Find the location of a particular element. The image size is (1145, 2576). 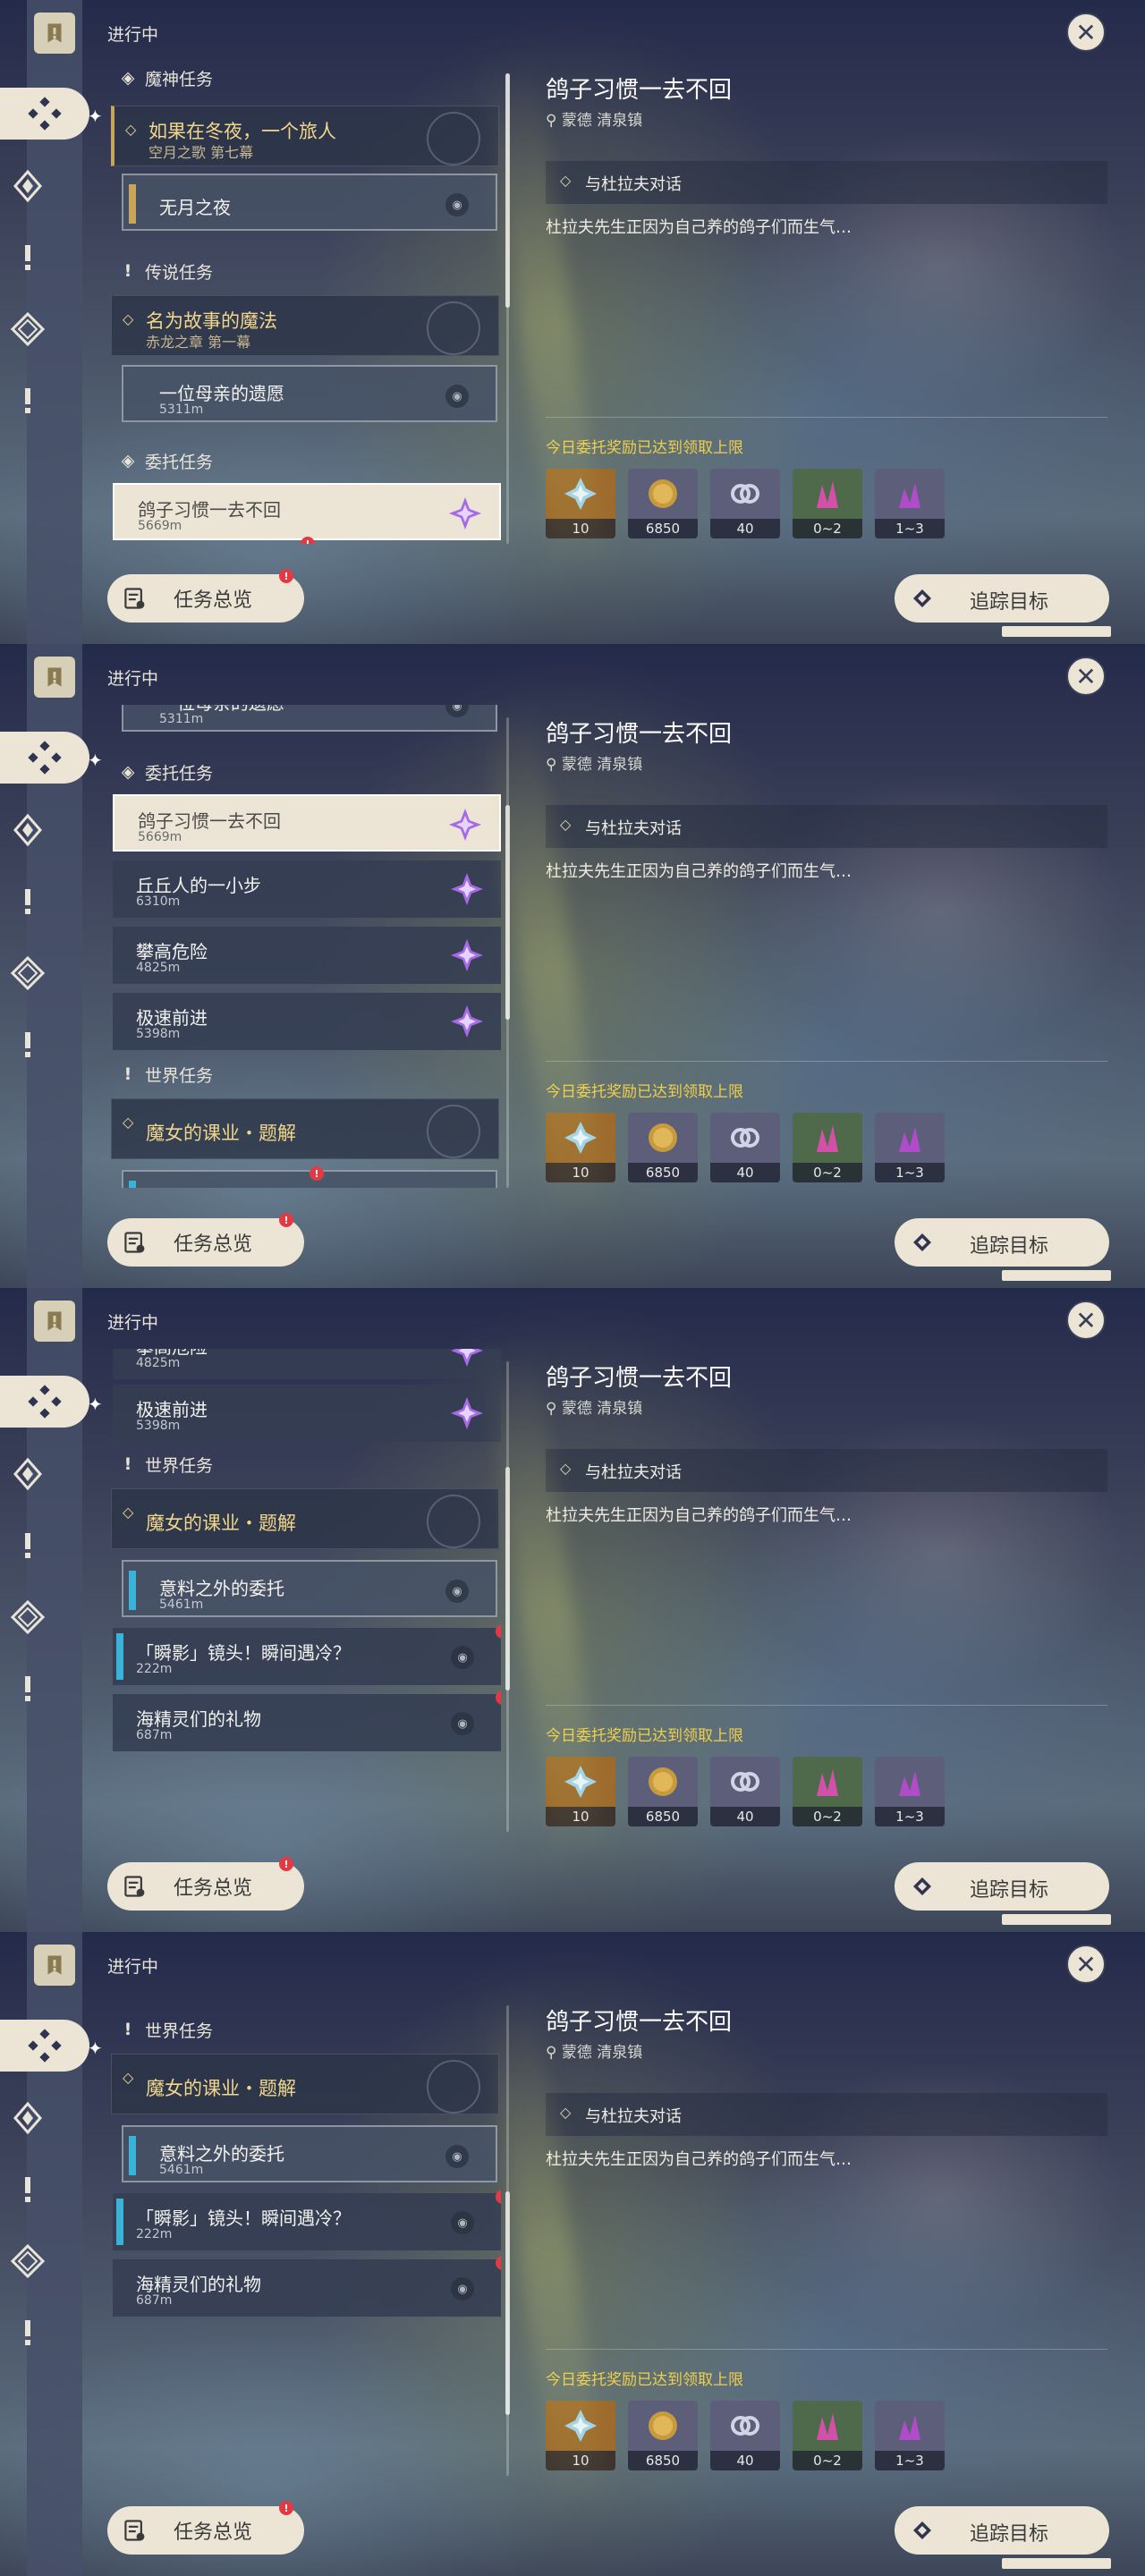

commission-distance: 6310m is located at coordinates (158, 901).